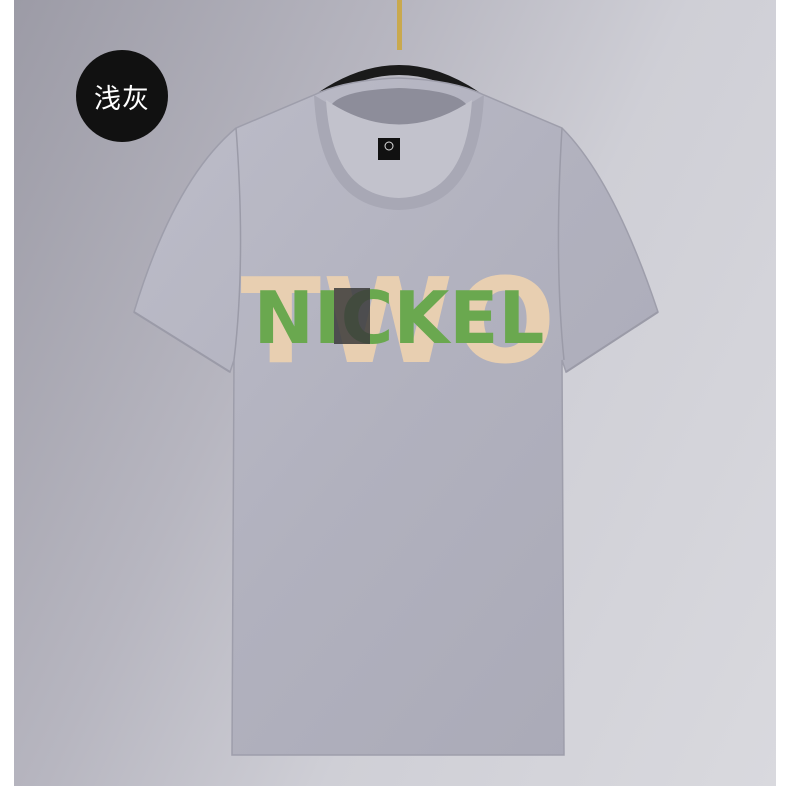 Image resolution: width=790 pixels, height=800 pixels. I want to click on svg-text: NICKEL, so click(399, 318).